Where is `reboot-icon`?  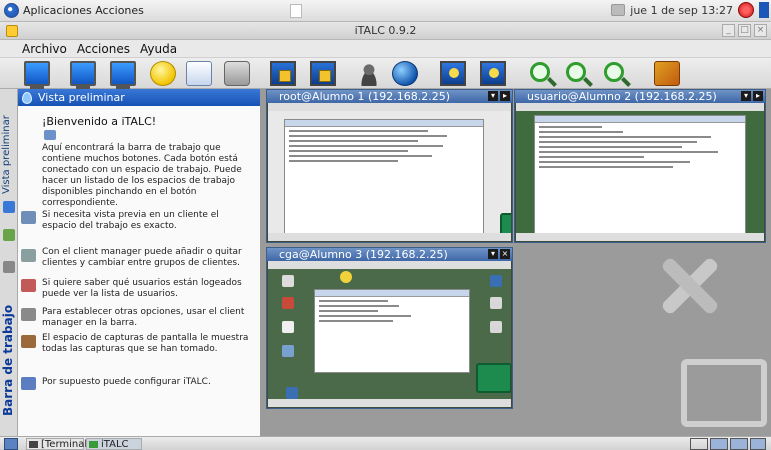
reboot-icon is located at coordinates (453, 73).